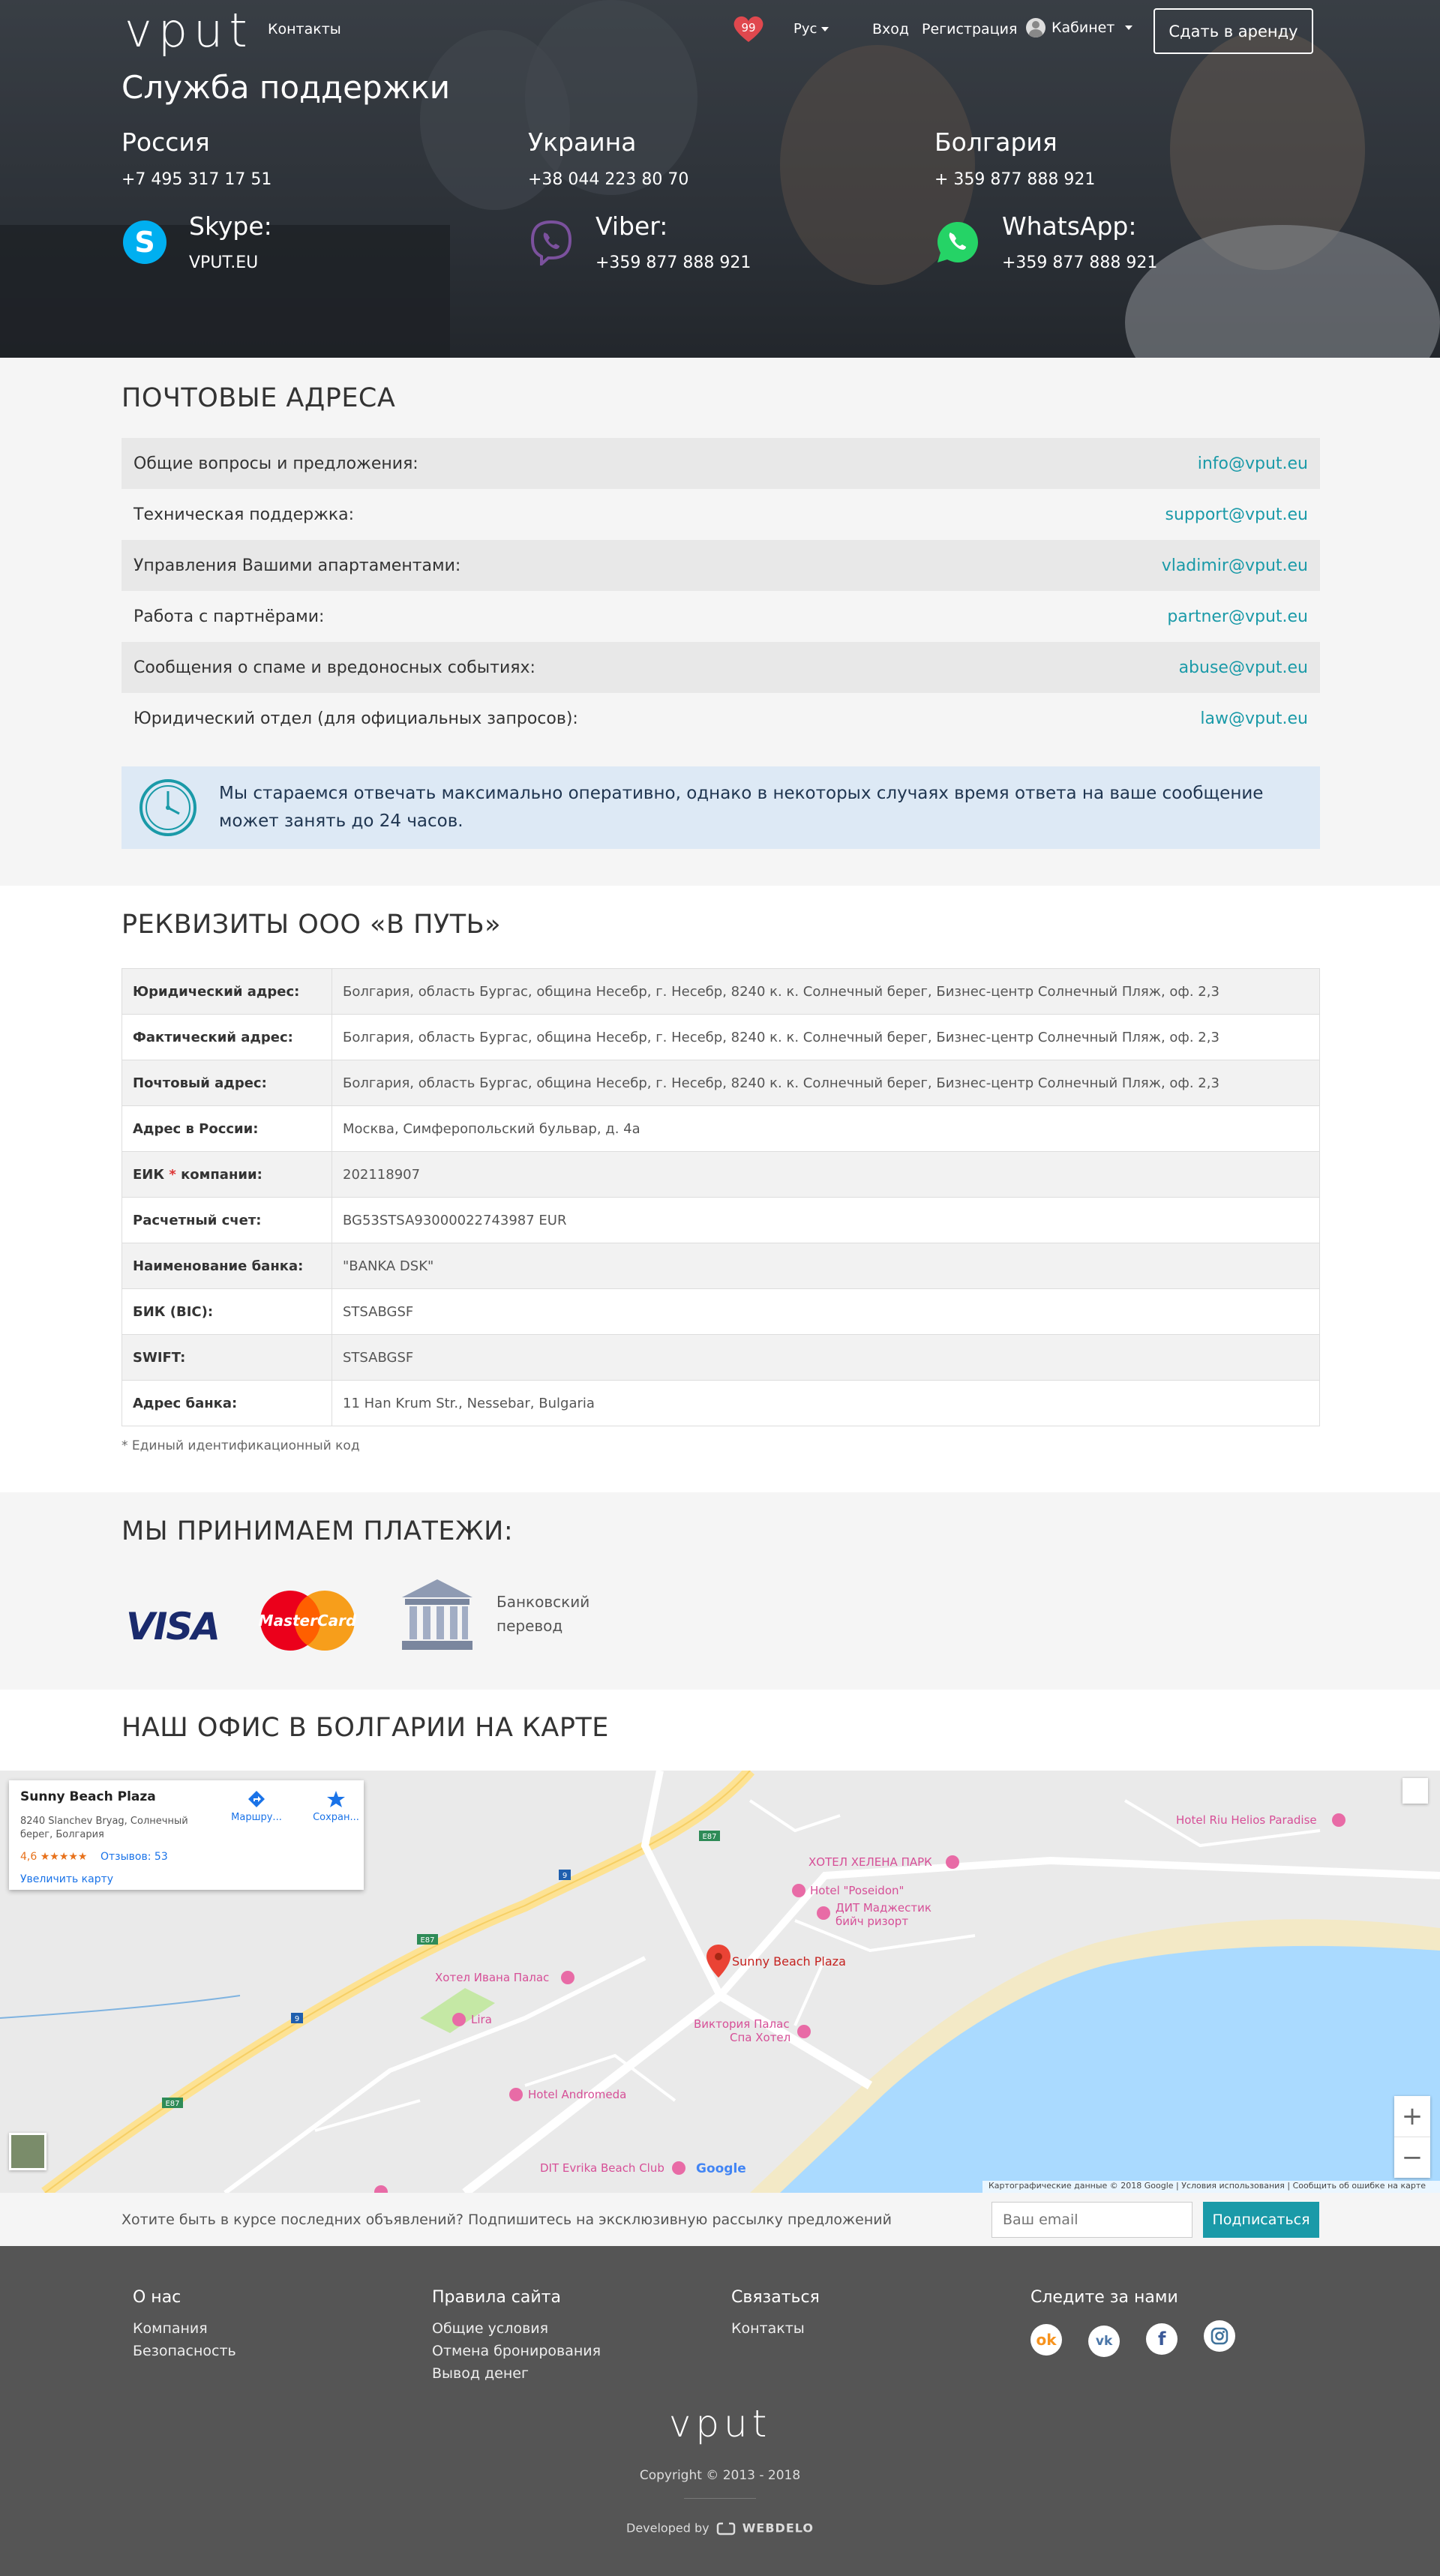 This screenshot has height=2576, width=1440. What do you see at coordinates (969, 29) in the screenshot?
I see `register-link: Регистрация` at bounding box center [969, 29].